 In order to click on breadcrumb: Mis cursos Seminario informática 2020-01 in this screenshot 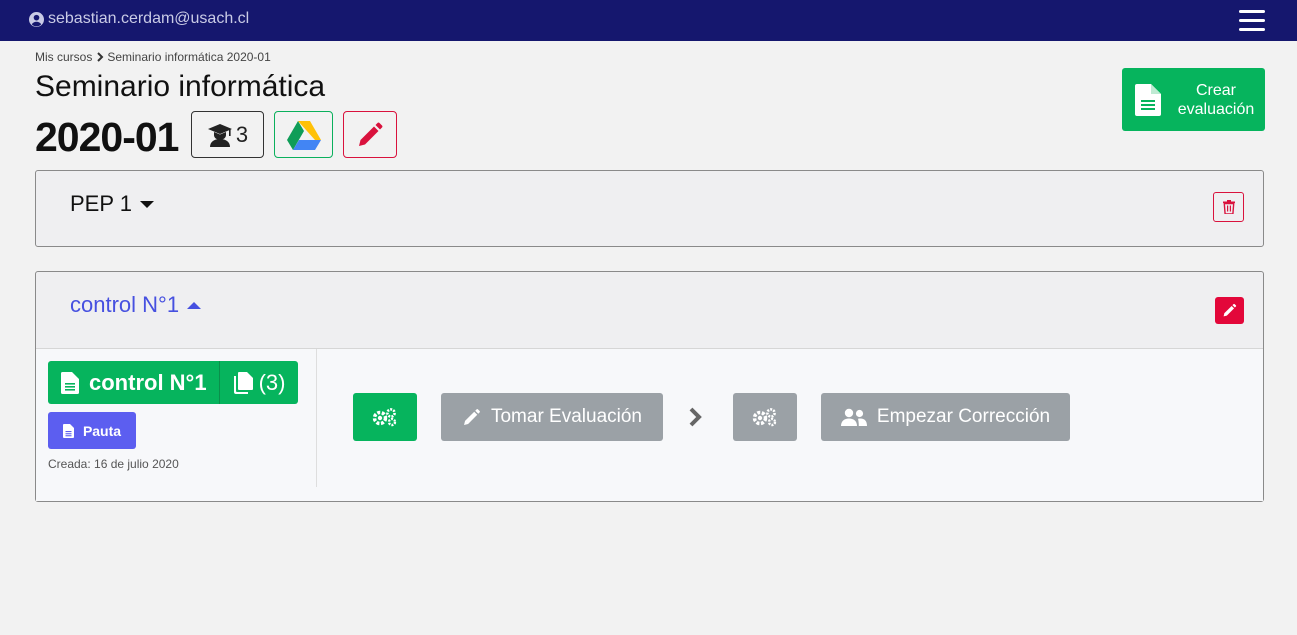, I will do `click(153, 57)`.